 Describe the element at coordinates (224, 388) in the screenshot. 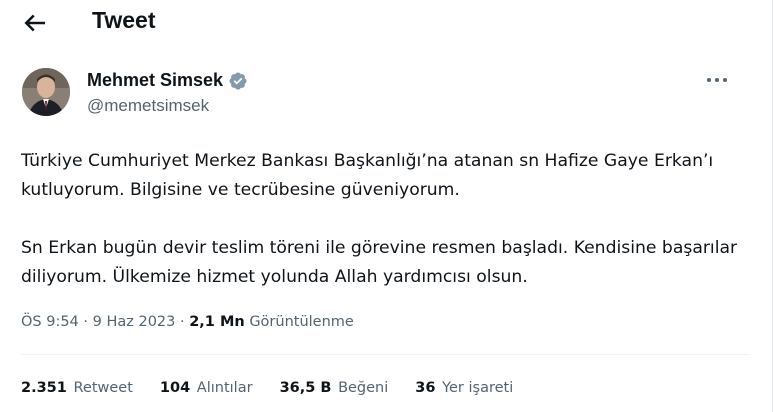

I see `quotes-label: Alıntılar` at that location.